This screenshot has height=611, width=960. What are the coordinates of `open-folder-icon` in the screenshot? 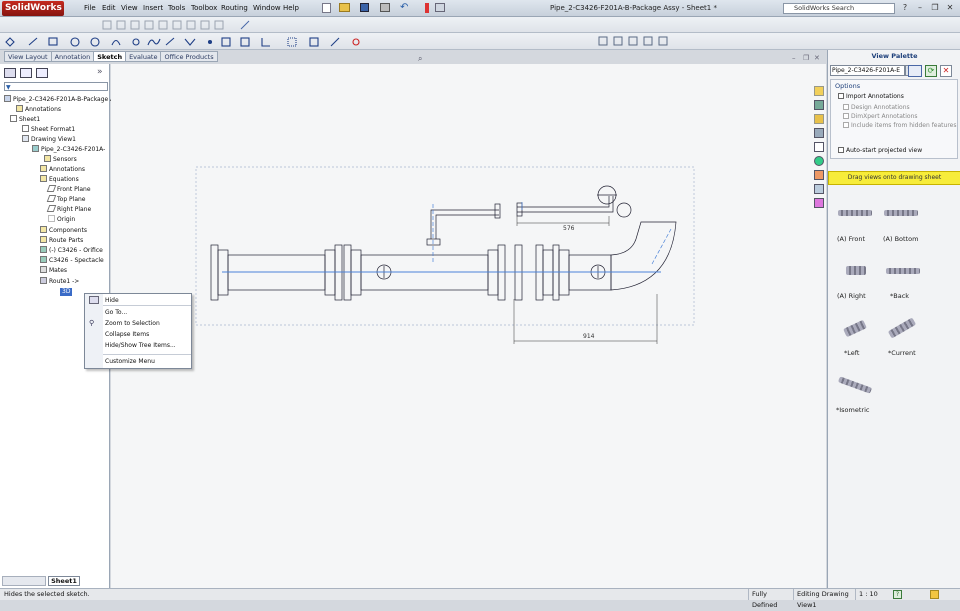 It's located at (344, 7).